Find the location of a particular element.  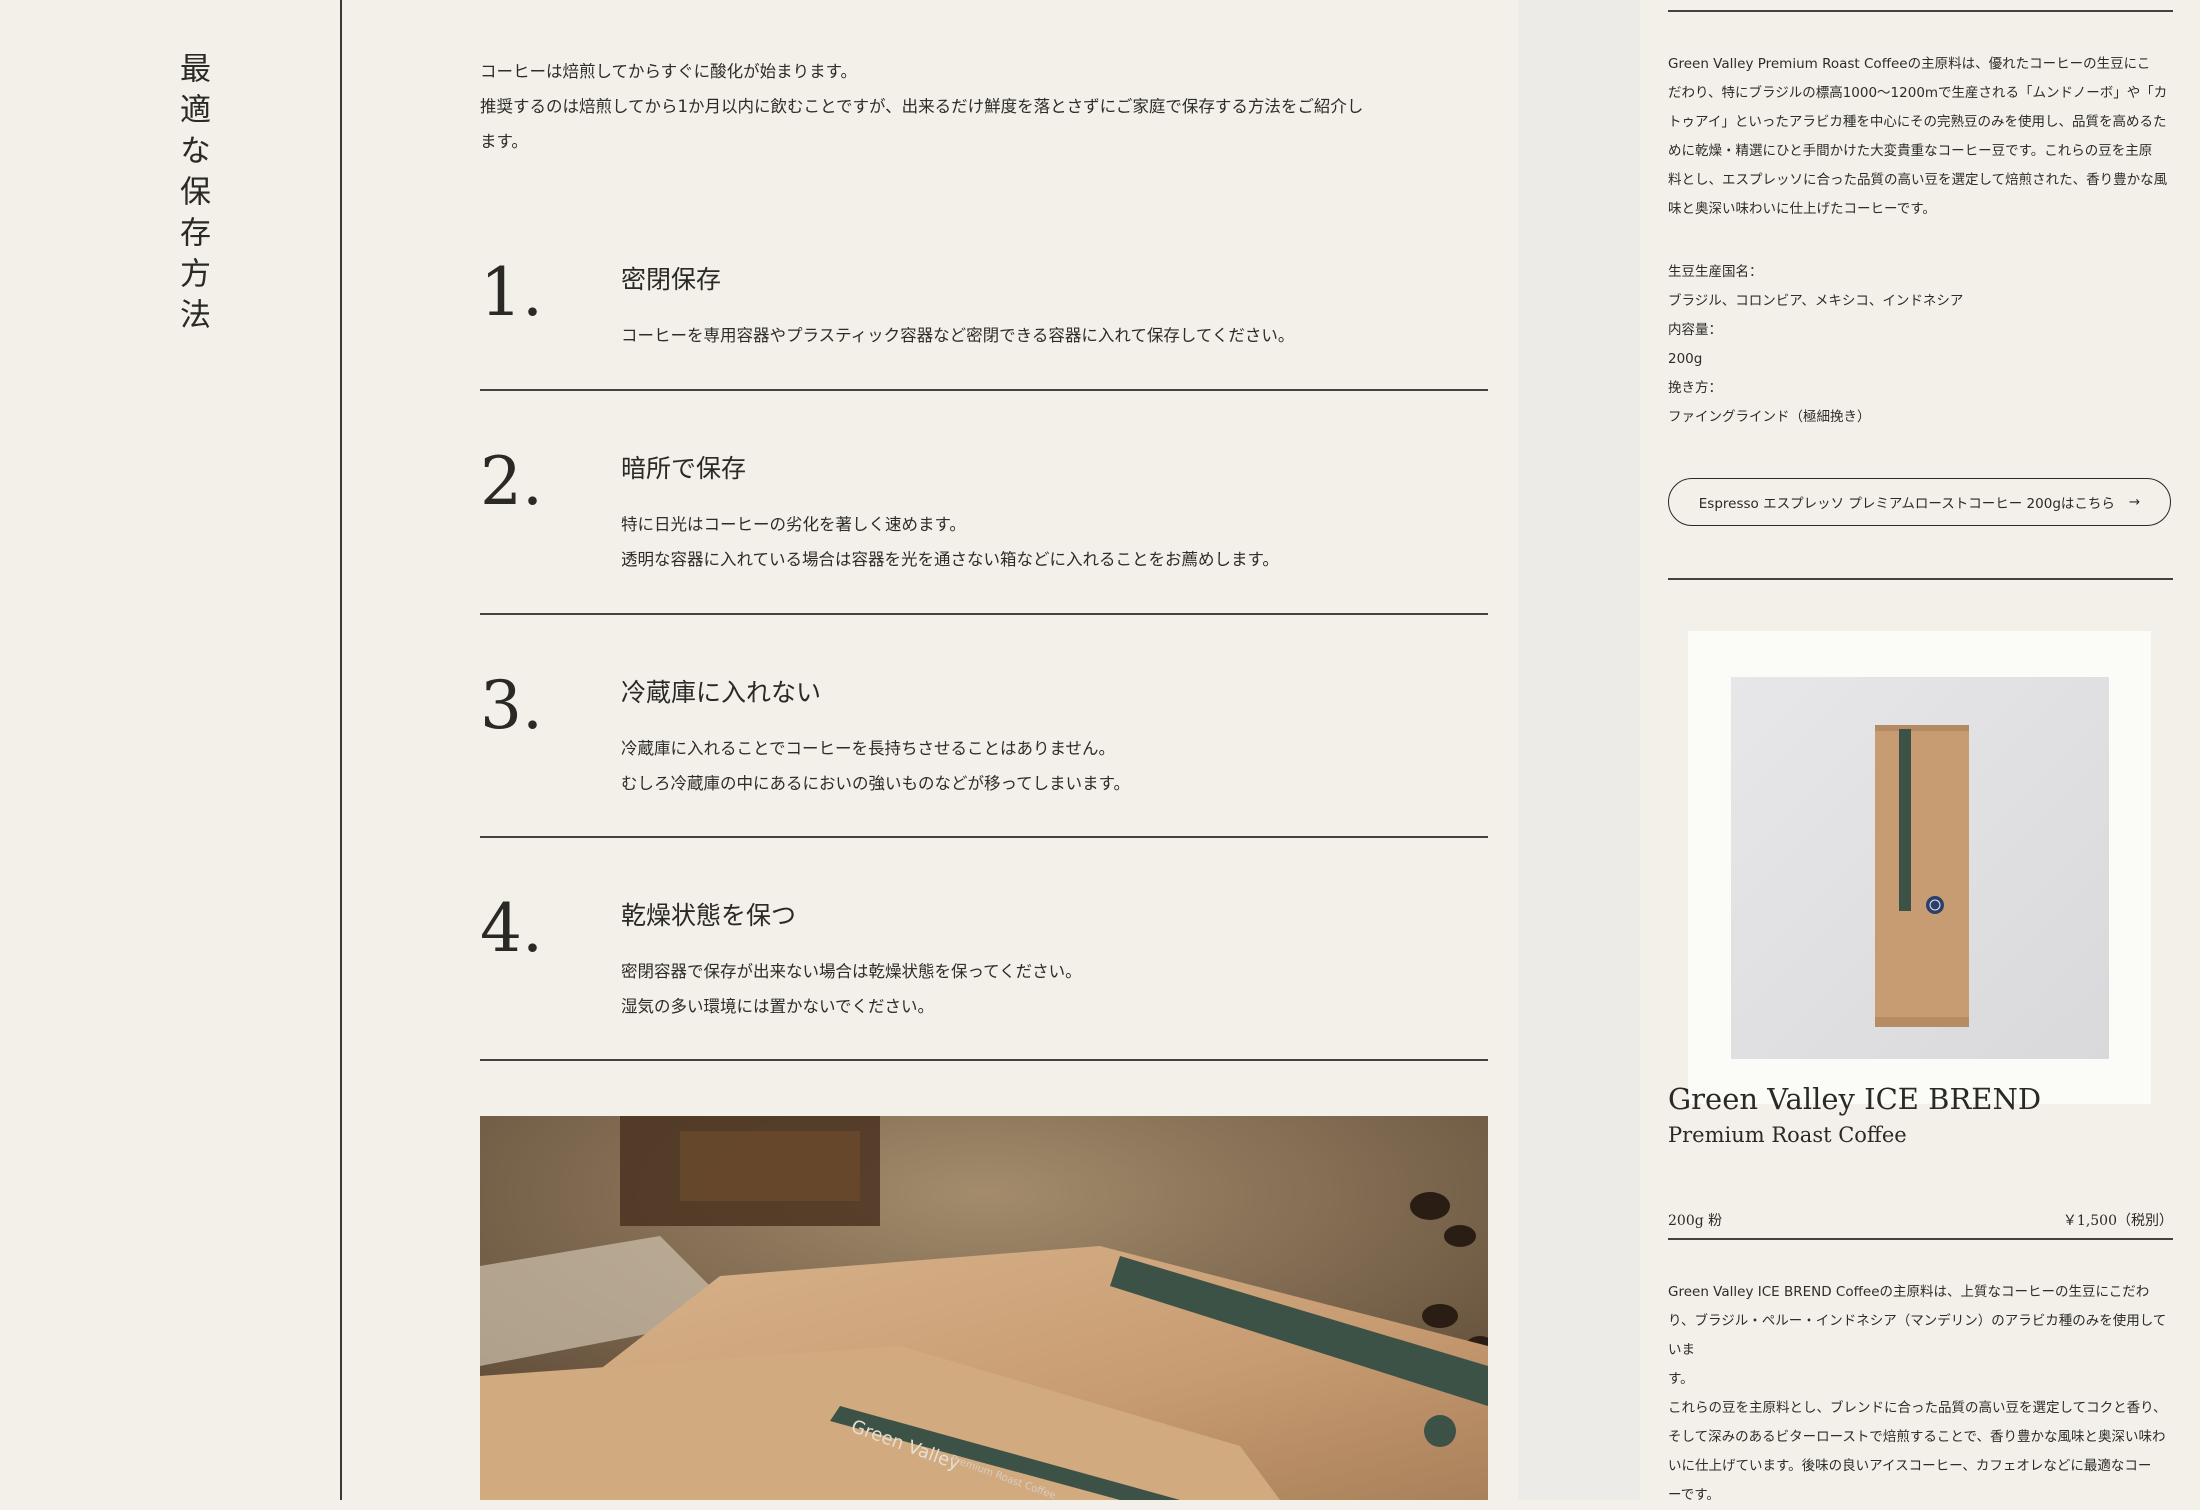

intro-line: ます。 is located at coordinates (504, 141).